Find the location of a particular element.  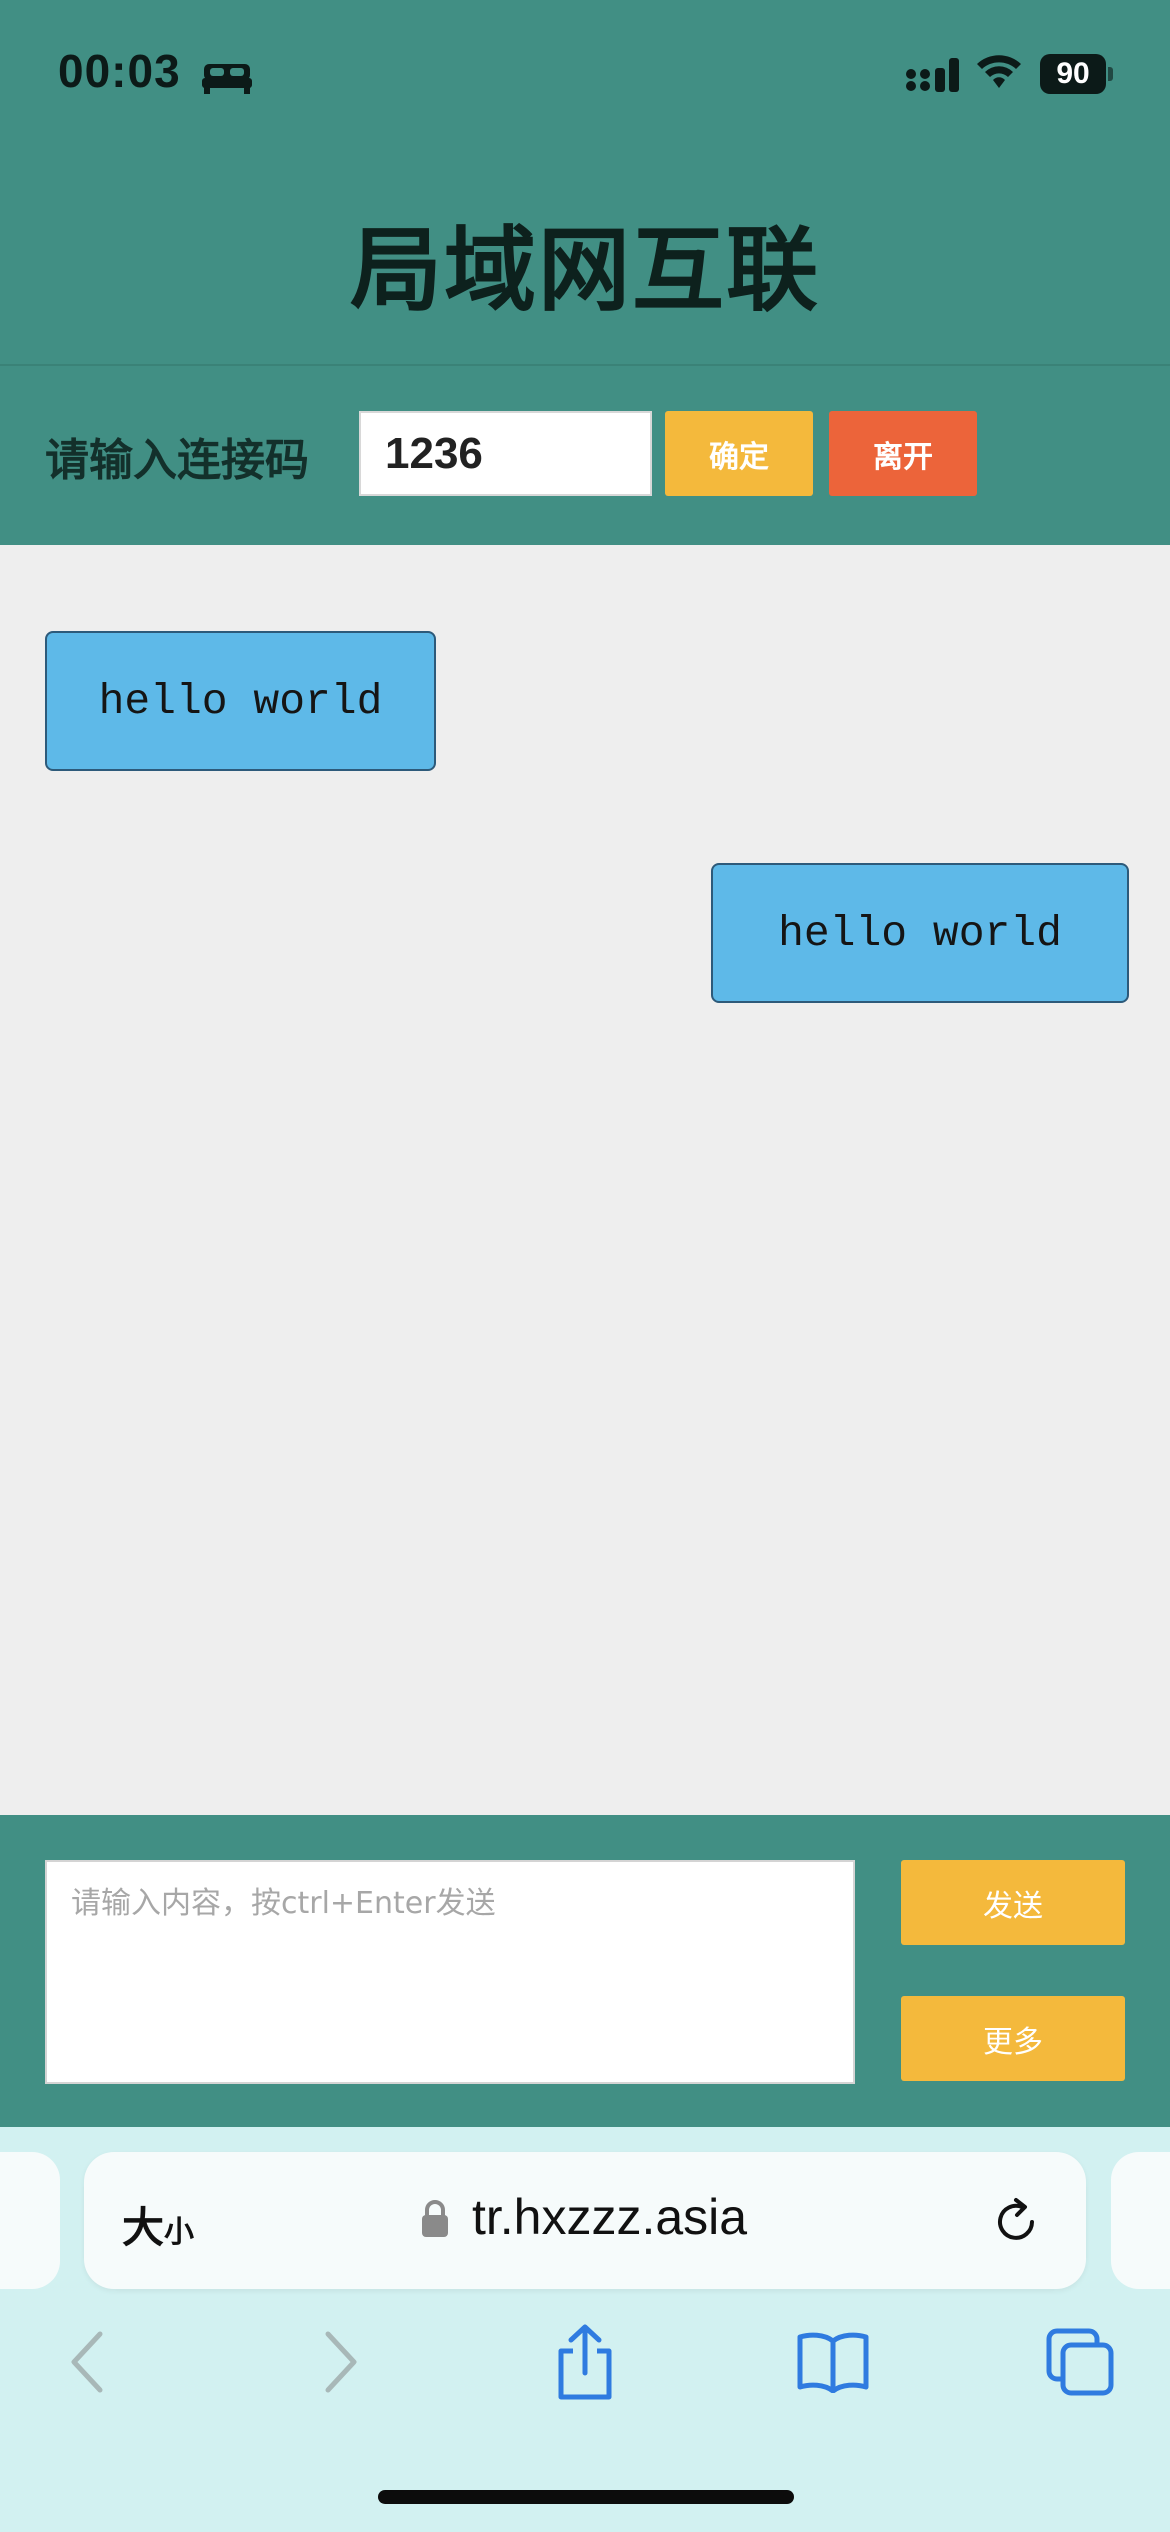

message-bubble-sent: hello world is located at coordinates (920, 933).